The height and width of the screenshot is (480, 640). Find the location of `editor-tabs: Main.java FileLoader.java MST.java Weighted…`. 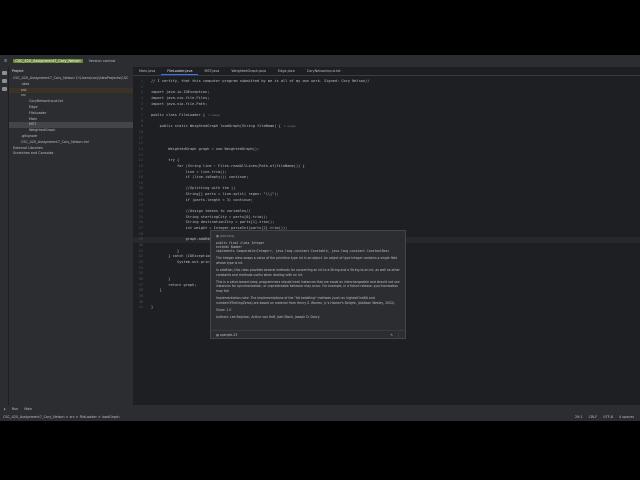

editor-tabs: Main.java FileLoader.java MST.java Weighted… is located at coordinates (386, 71).